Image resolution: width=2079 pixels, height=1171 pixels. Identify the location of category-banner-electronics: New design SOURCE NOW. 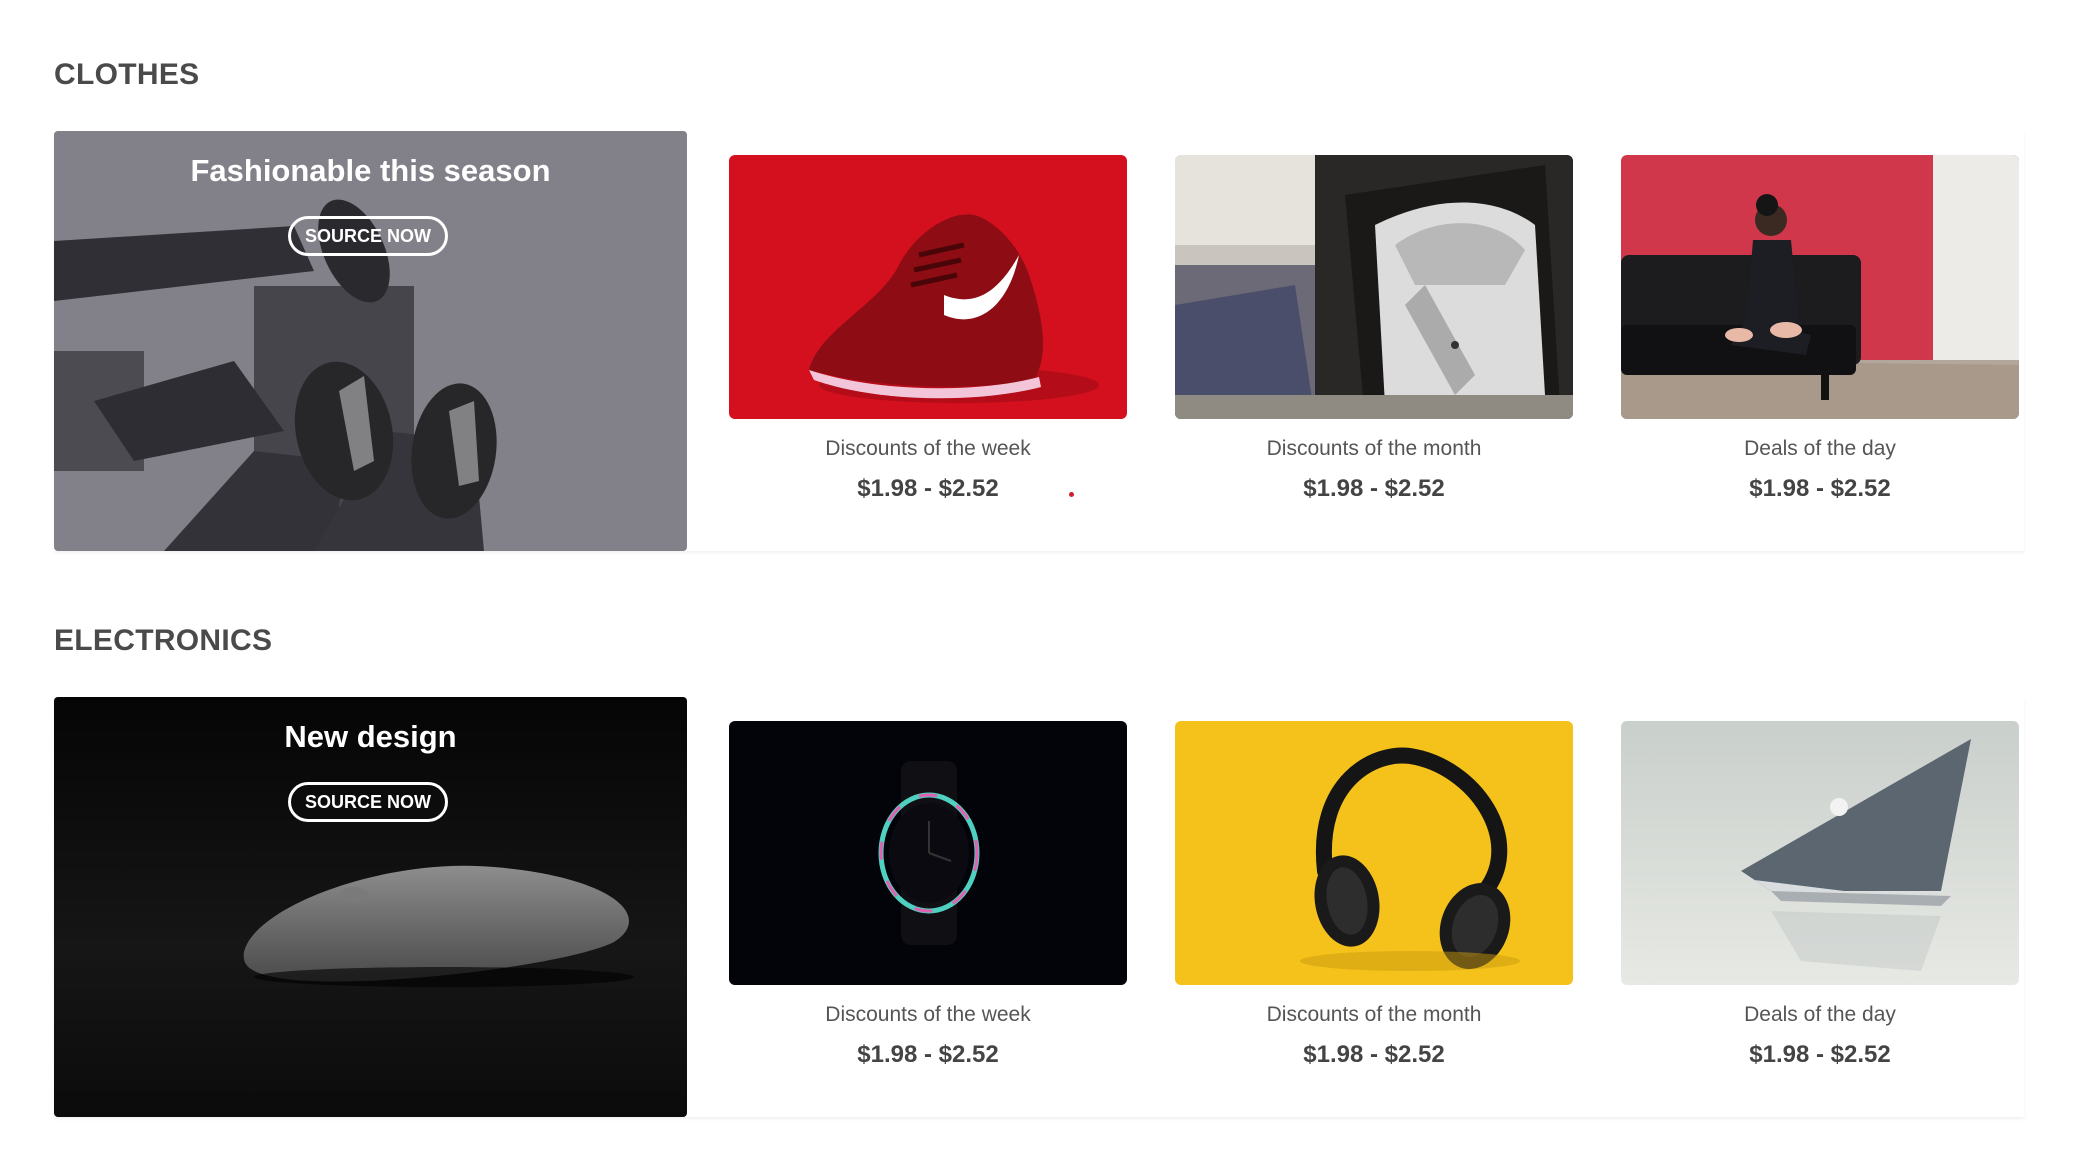
(370, 907).